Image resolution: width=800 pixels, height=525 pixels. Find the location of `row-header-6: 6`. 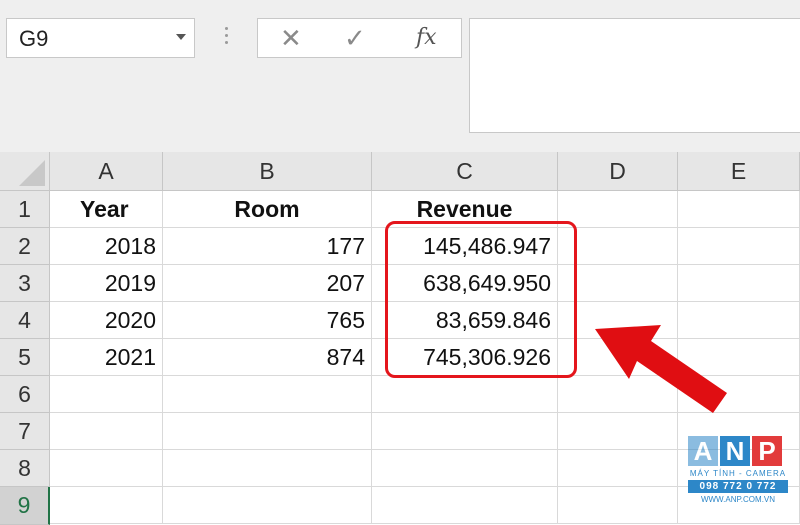

row-header-6: 6 is located at coordinates (25, 394).